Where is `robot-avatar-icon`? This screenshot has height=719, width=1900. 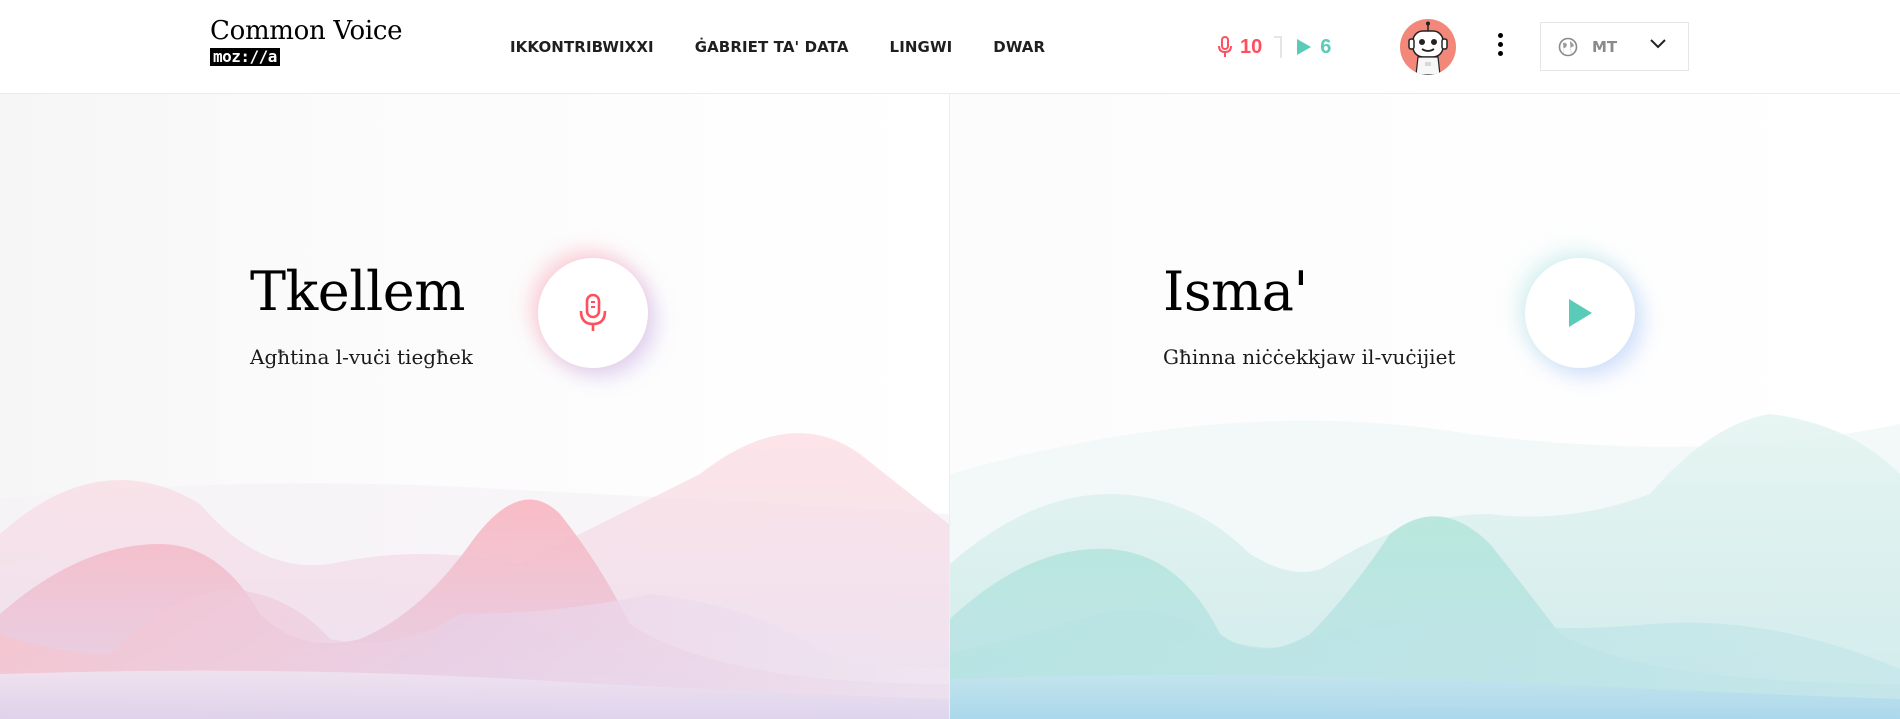 robot-avatar-icon is located at coordinates (1428, 48).